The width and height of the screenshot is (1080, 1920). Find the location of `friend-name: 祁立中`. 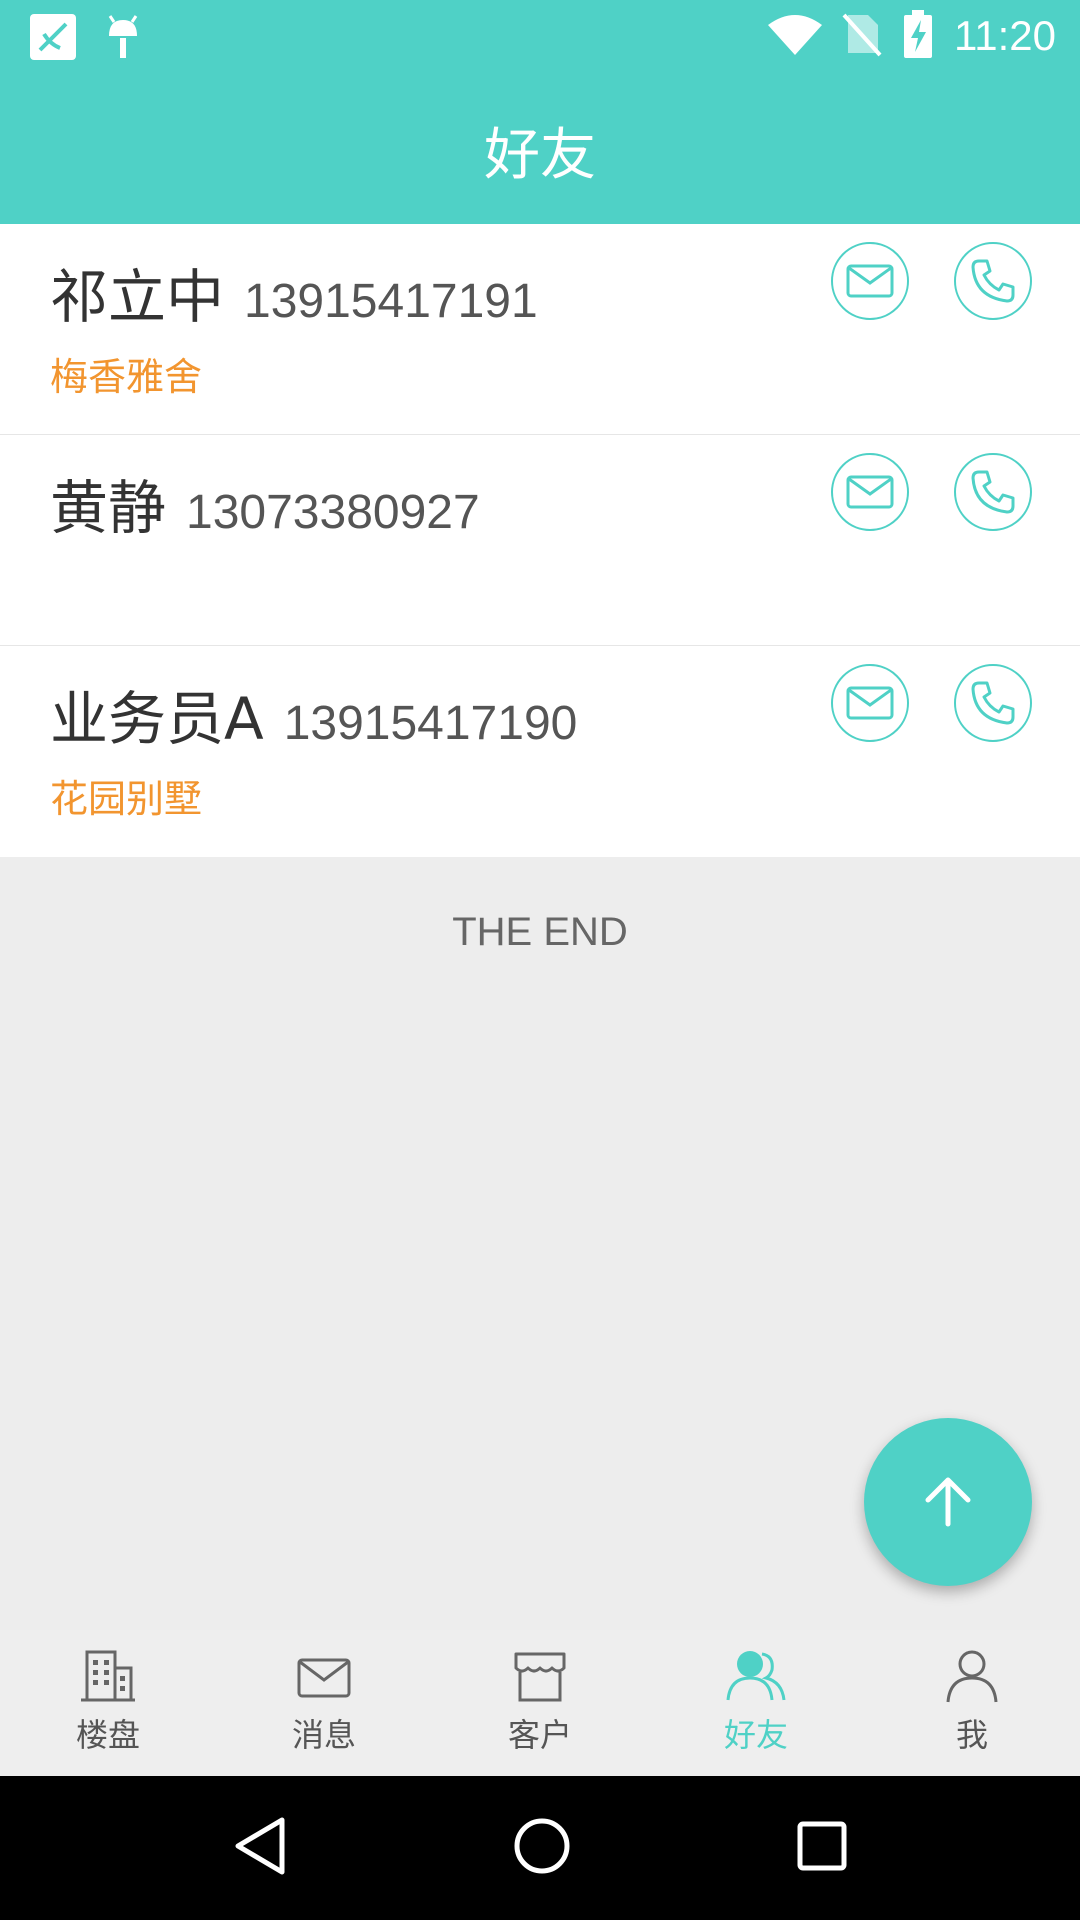

friend-name: 祁立中 is located at coordinates (137, 297).